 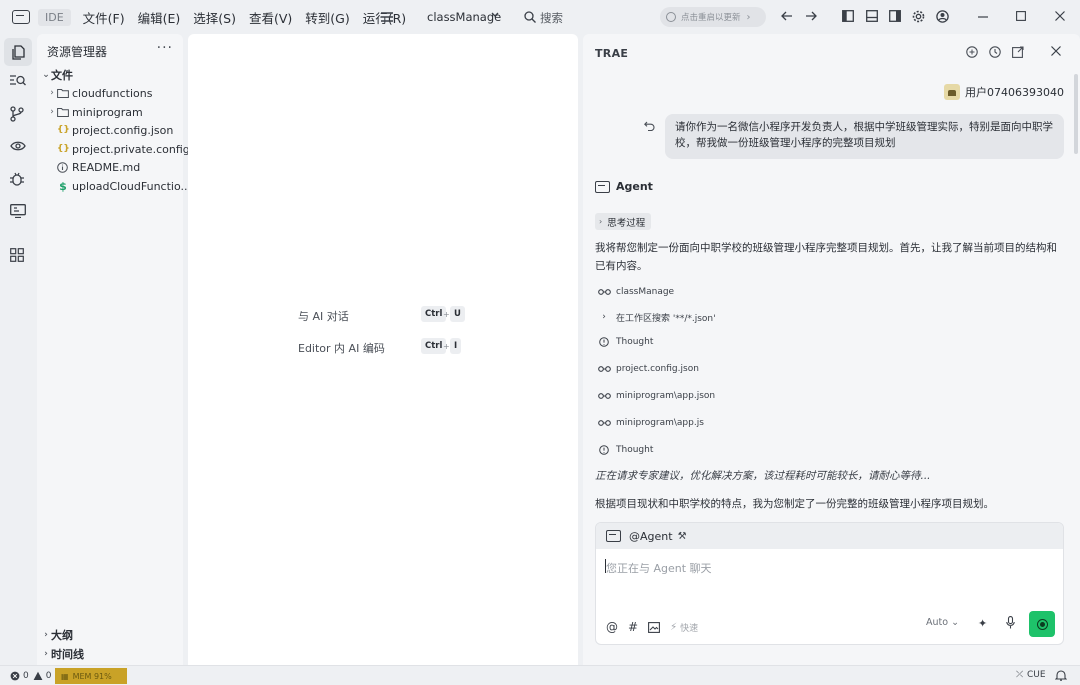 I want to click on source-control-icon, so click(x=17, y=114).